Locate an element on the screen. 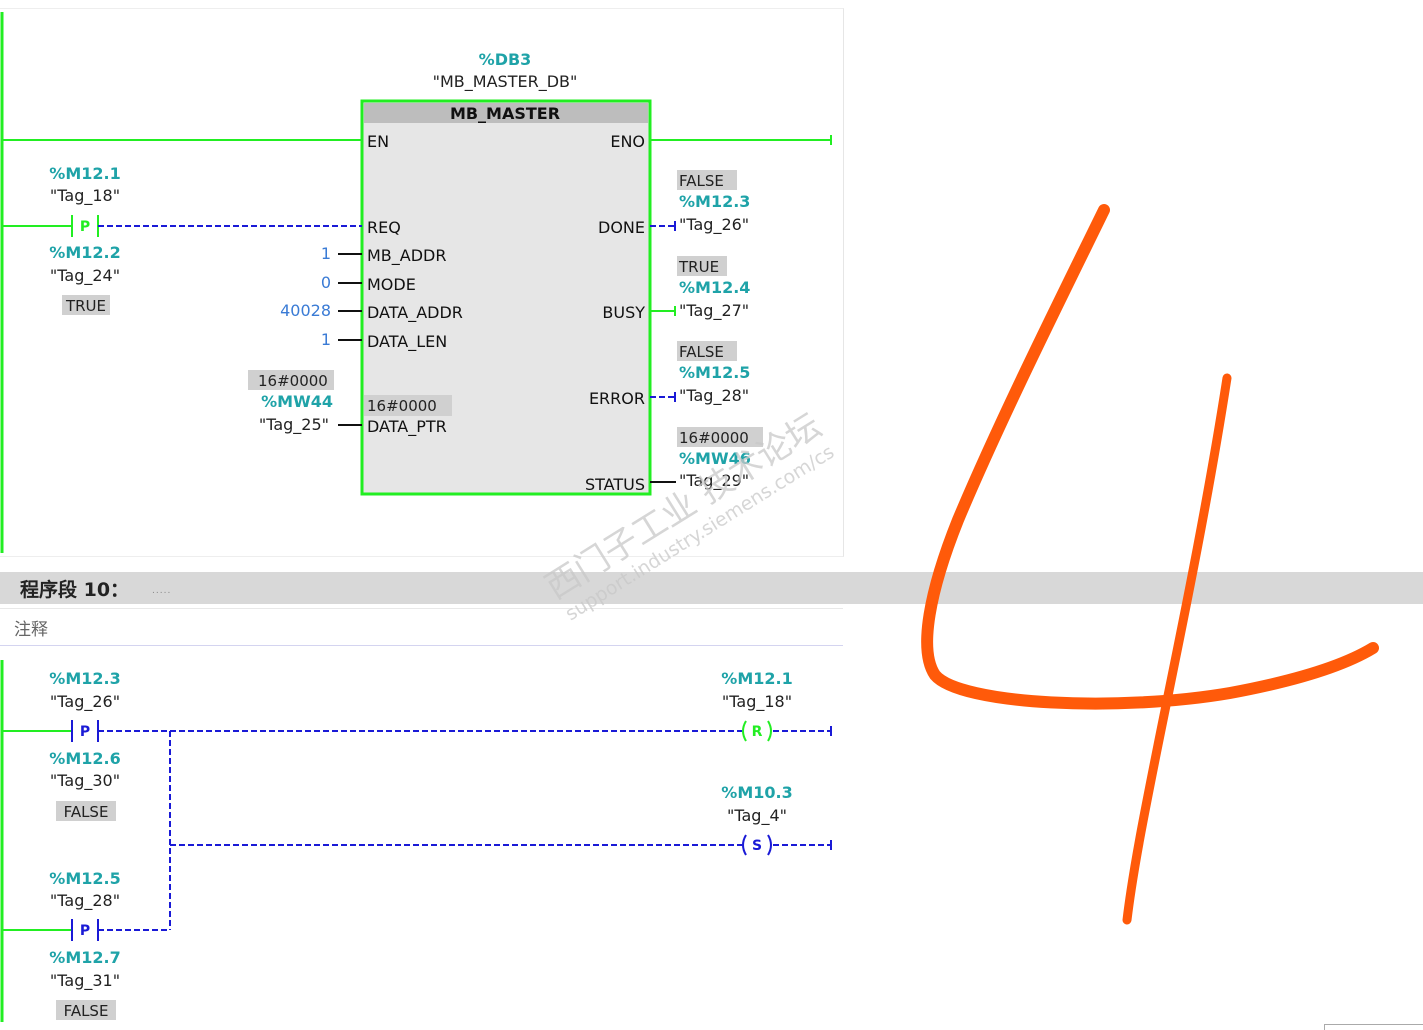  busy-address: %M12.4 is located at coordinates (714, 287).